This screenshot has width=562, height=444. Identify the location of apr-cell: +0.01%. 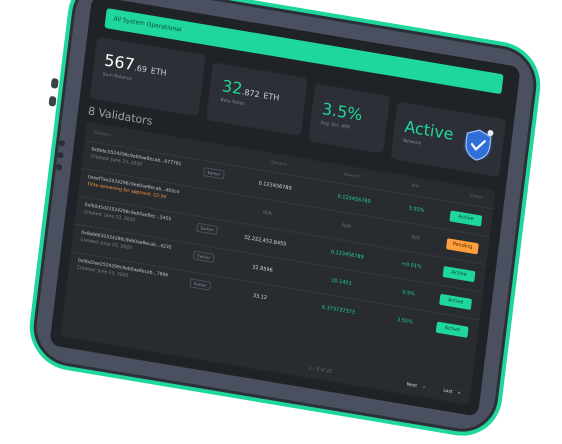
(411, 266).